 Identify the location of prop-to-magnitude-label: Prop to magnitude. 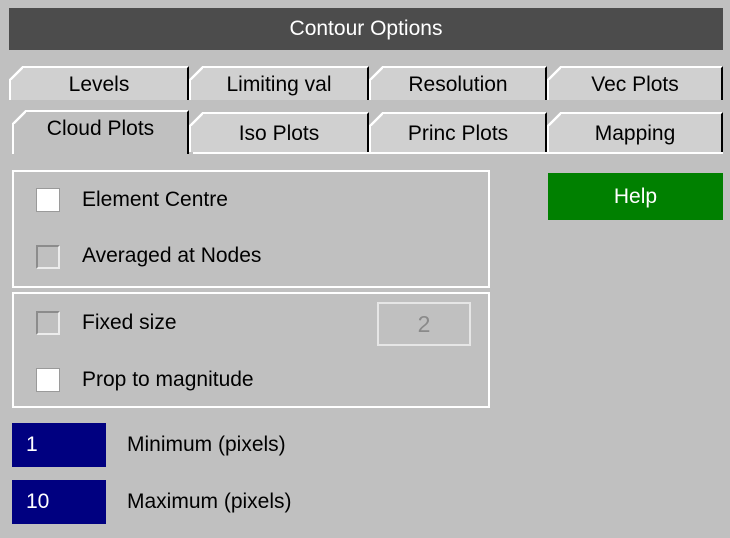
(168, 379).